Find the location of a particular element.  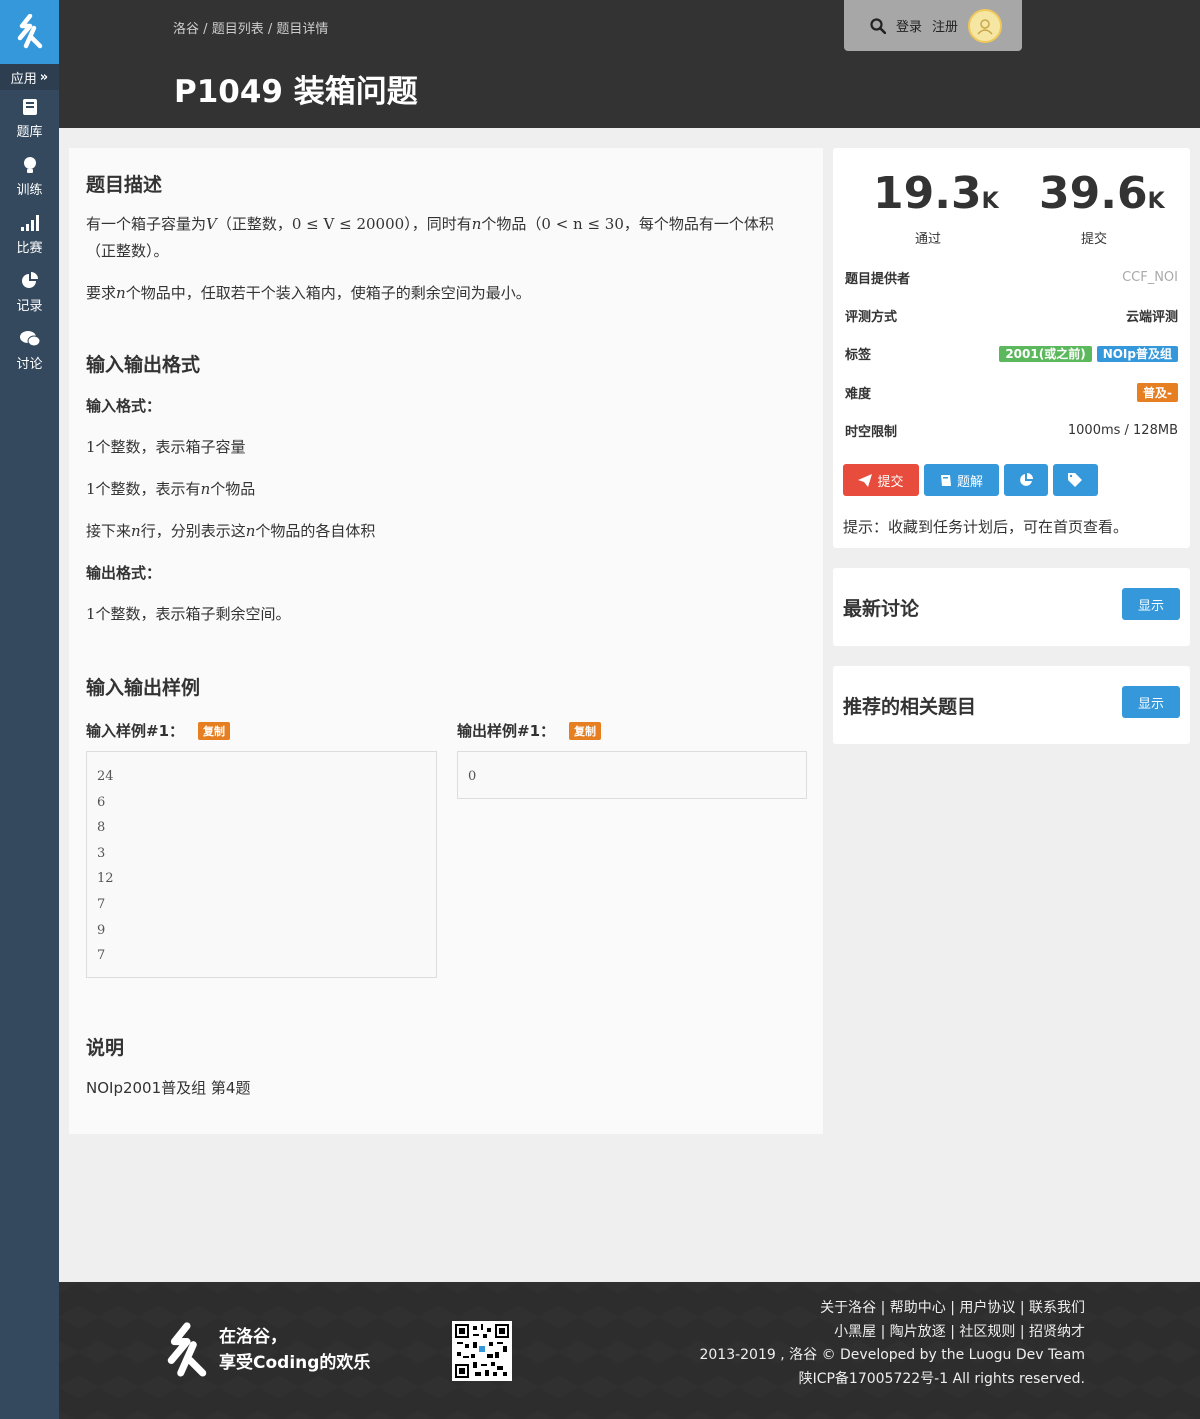

footer-slogan: 在洛谷， 享受Coding的欢乐 is located at coordinates (294, 1350).